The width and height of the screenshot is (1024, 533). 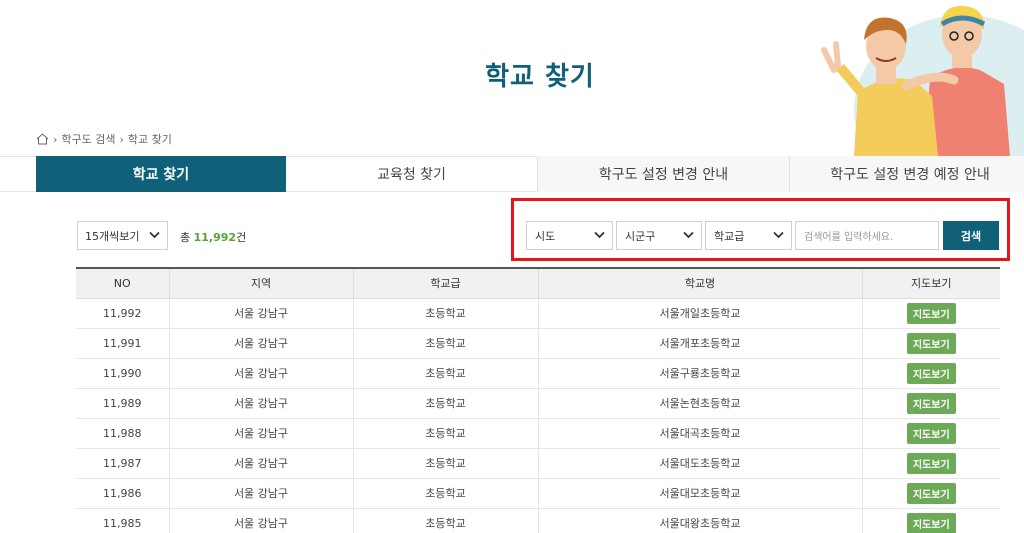 I want to click on total-count: 총 11,992건, so click(x=213, y=237).